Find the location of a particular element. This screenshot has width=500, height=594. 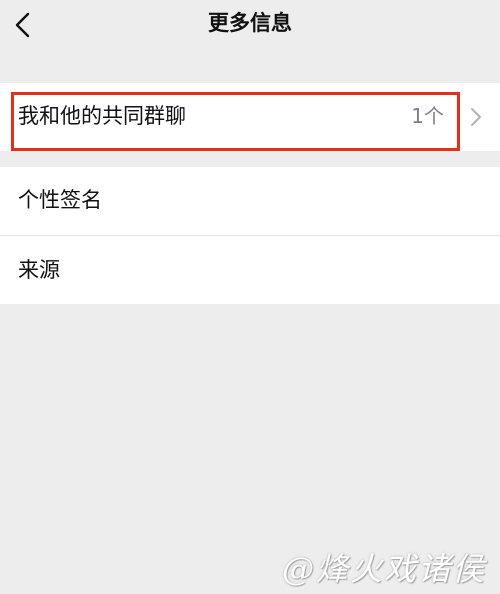

source-row: 来源 is located at coordinates (250, 270).